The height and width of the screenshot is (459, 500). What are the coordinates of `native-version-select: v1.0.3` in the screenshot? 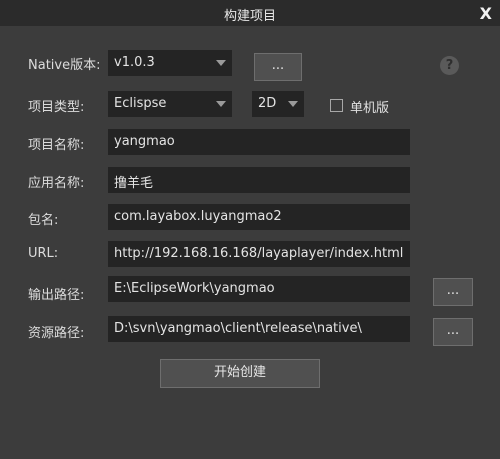 It's located at (170, 63).